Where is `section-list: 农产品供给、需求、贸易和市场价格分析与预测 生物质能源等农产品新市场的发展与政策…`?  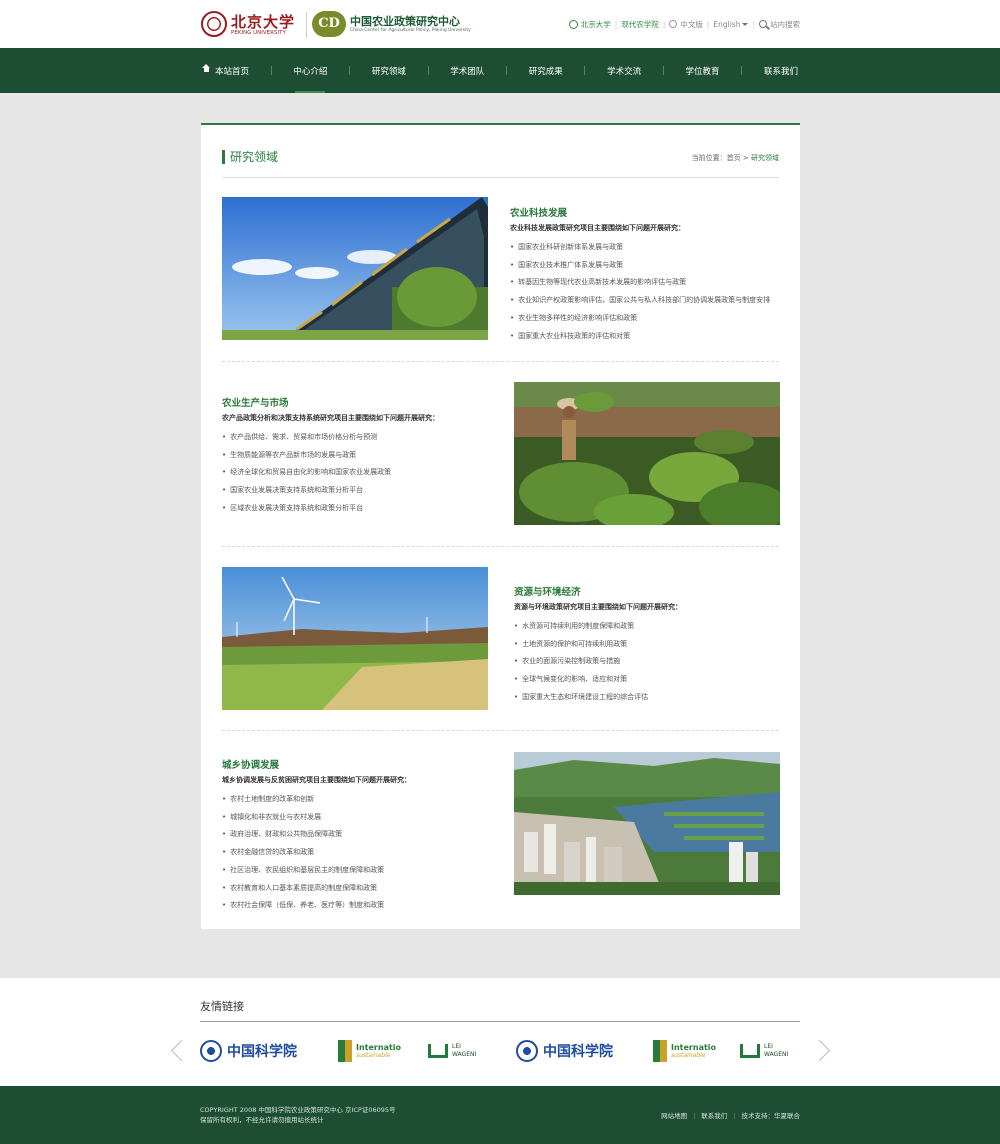 section-list: 农产品供给、需求、贸易和市场价格分析与预测 生物质能源等农产品新市场的发展与政策… is located at coordinates (357, 473).